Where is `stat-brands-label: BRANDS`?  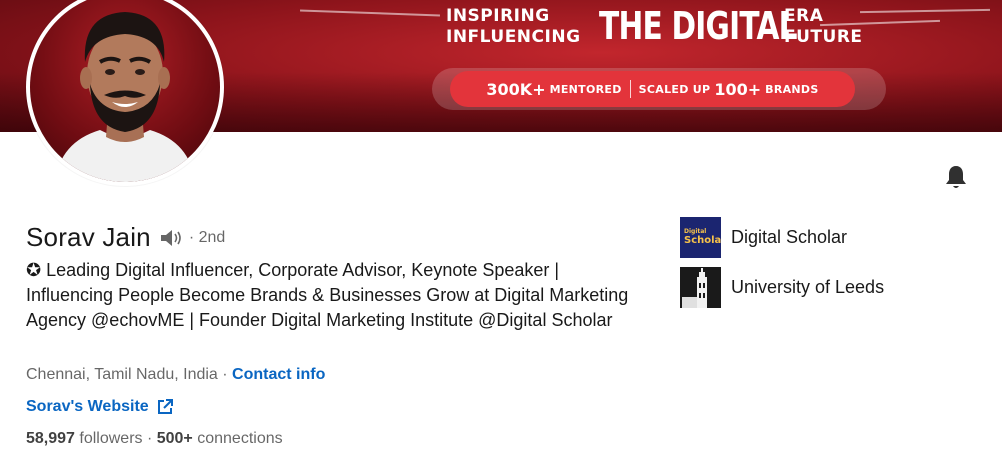 stat-brands-label: BRANDS is located at coordinates (792, 89).